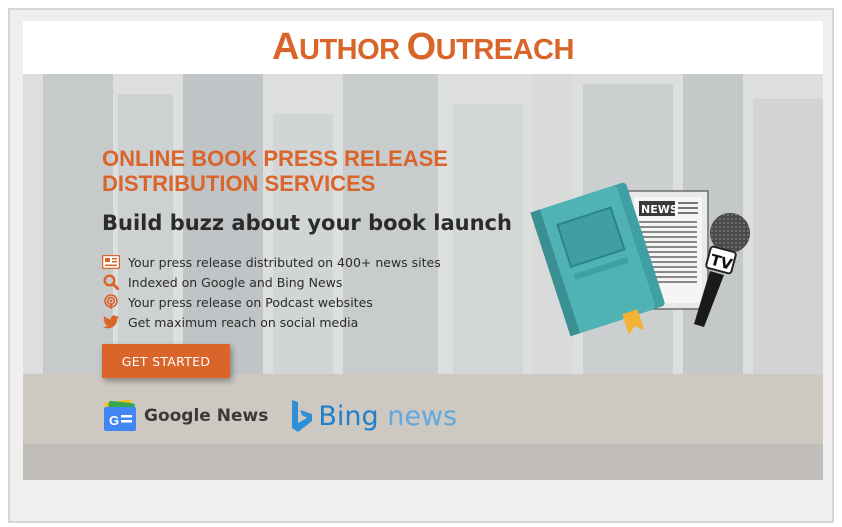  I want to click on site-header: A UTHOR O UTREACH, so click(423, 47).